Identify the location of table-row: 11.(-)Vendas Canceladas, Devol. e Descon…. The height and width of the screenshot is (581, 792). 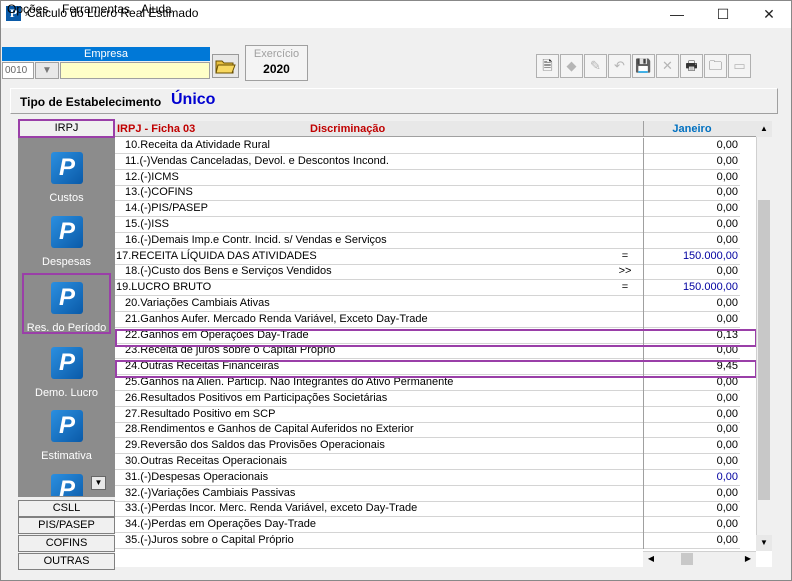
(427, 161).